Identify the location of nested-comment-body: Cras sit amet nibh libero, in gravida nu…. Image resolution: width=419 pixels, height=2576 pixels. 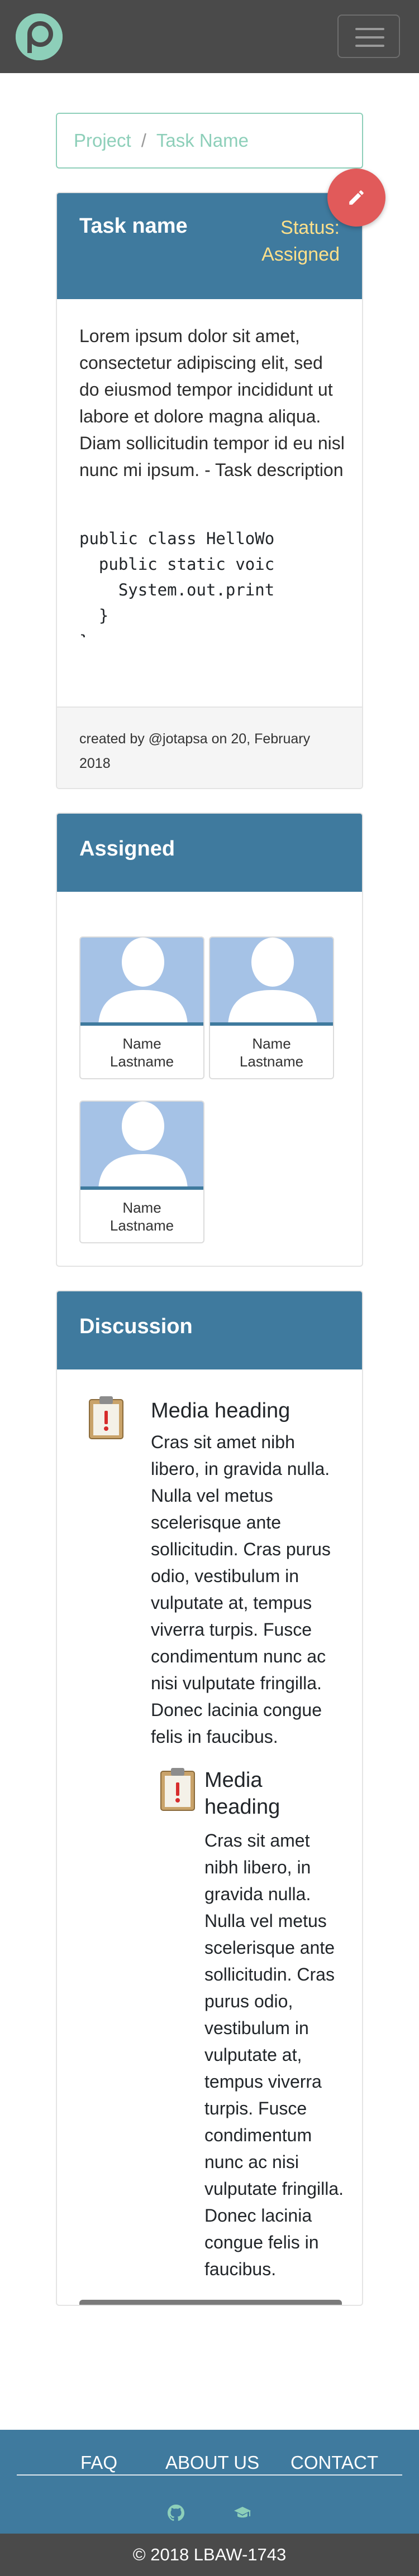
(274, 2054).